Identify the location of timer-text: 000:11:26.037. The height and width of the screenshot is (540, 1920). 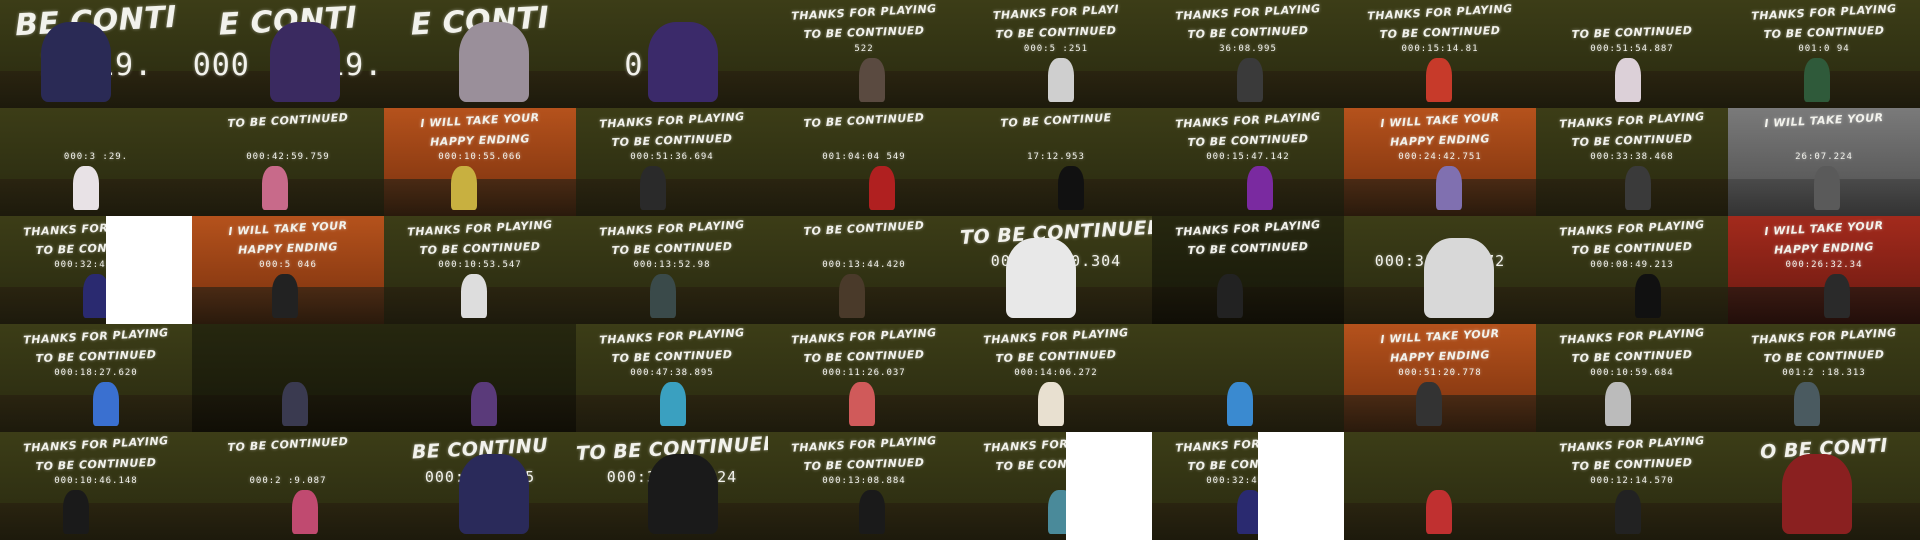
(864, 373).